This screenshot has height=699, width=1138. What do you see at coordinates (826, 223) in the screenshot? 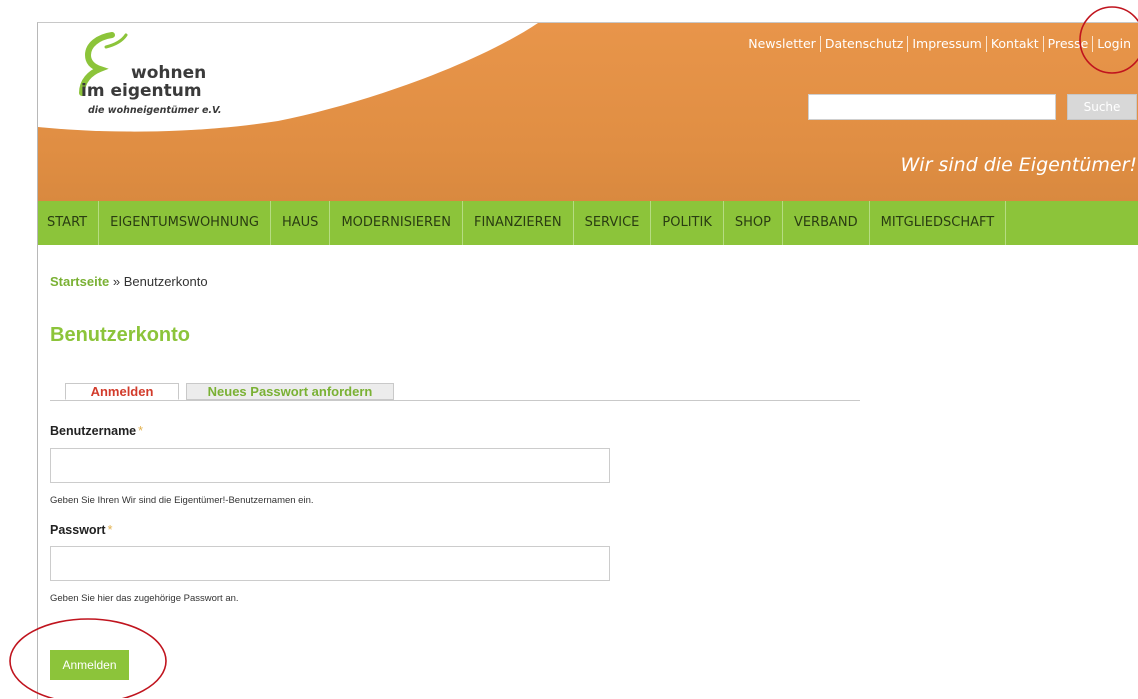
I see `nav-item-verband: VERBAND` at bounding box center [826, 223].